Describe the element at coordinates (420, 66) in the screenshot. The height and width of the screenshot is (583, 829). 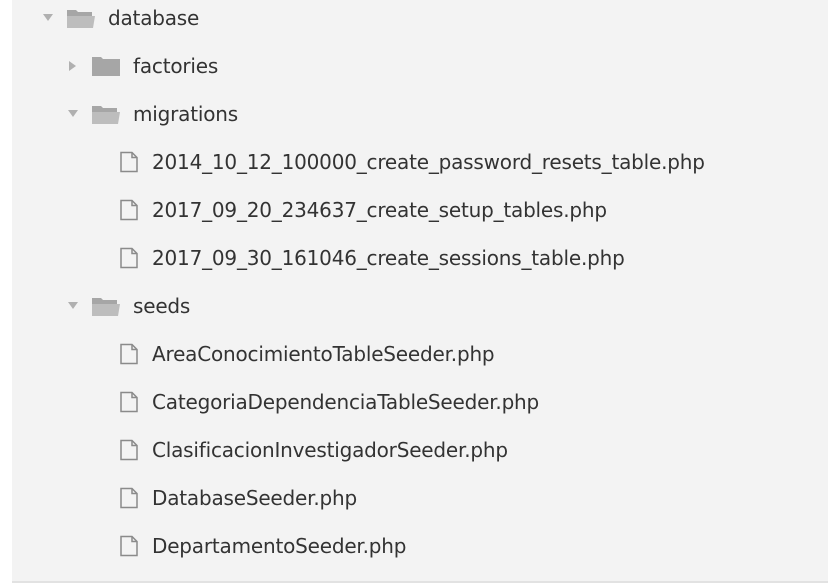
I see `folder-factories: factories` at that location.